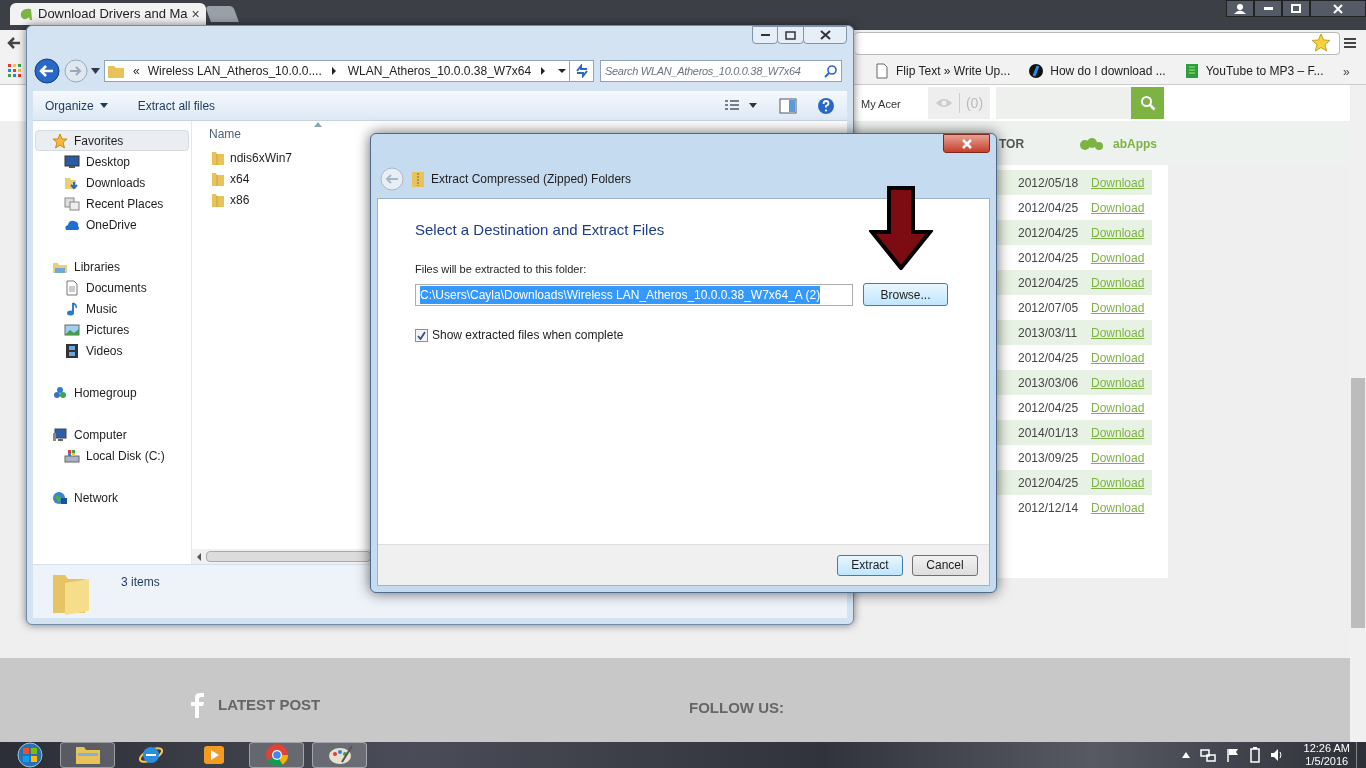  What do you see at coordinates (113, 14) in the screenshot?
I see `tab-title: Download Drivers and Ma` at bounding box center [113, 14].